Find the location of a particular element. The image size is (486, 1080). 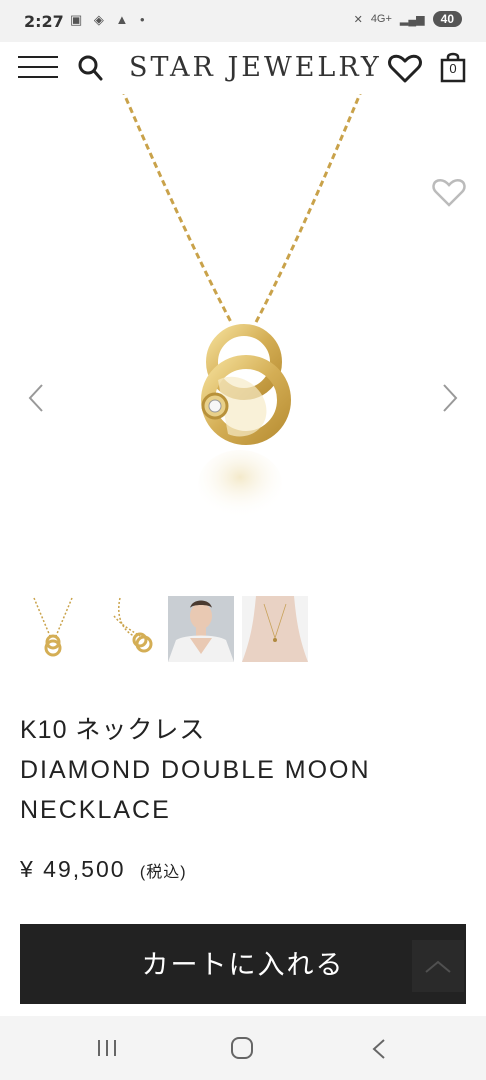

product-price: ¥ 49,500 (税込) is located at coordinates (103, 869).